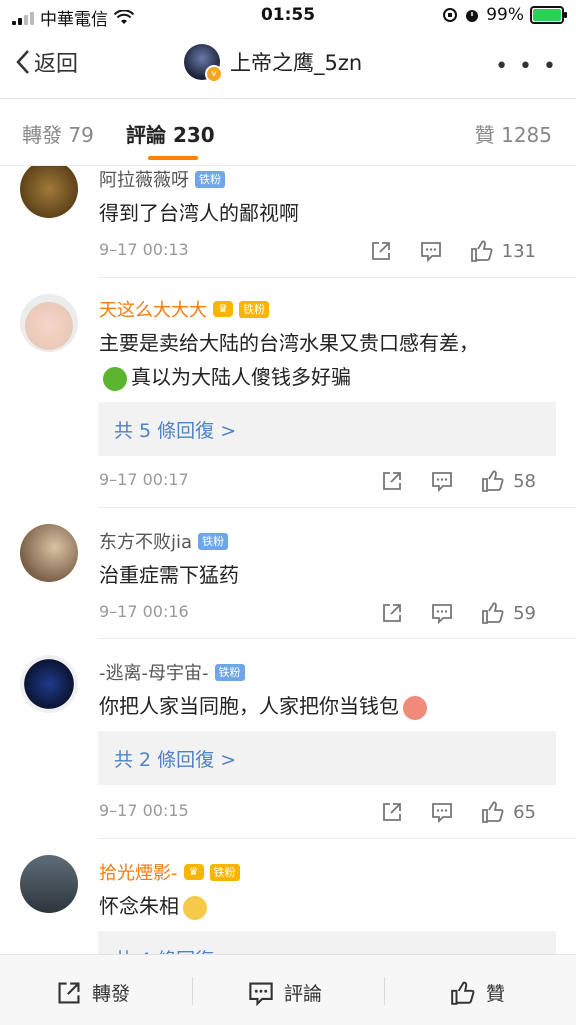 Image resolution: width=576 pixels, height=1025 pixels. What do you see at coordinates (175, 429) in the screenshot?
I see `replies-link: 共 5 條回復 >` at bounding box center [175, 429].